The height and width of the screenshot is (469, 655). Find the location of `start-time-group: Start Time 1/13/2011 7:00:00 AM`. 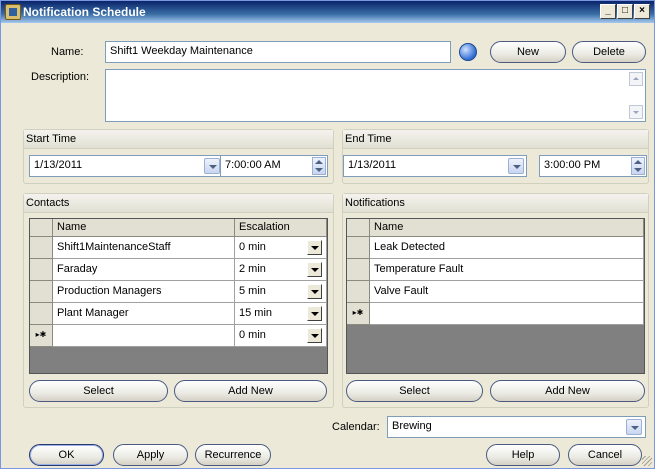

start-time-group: Start Time 1/13/2011 7:00:00 AM is located at coordinates (178, 156).